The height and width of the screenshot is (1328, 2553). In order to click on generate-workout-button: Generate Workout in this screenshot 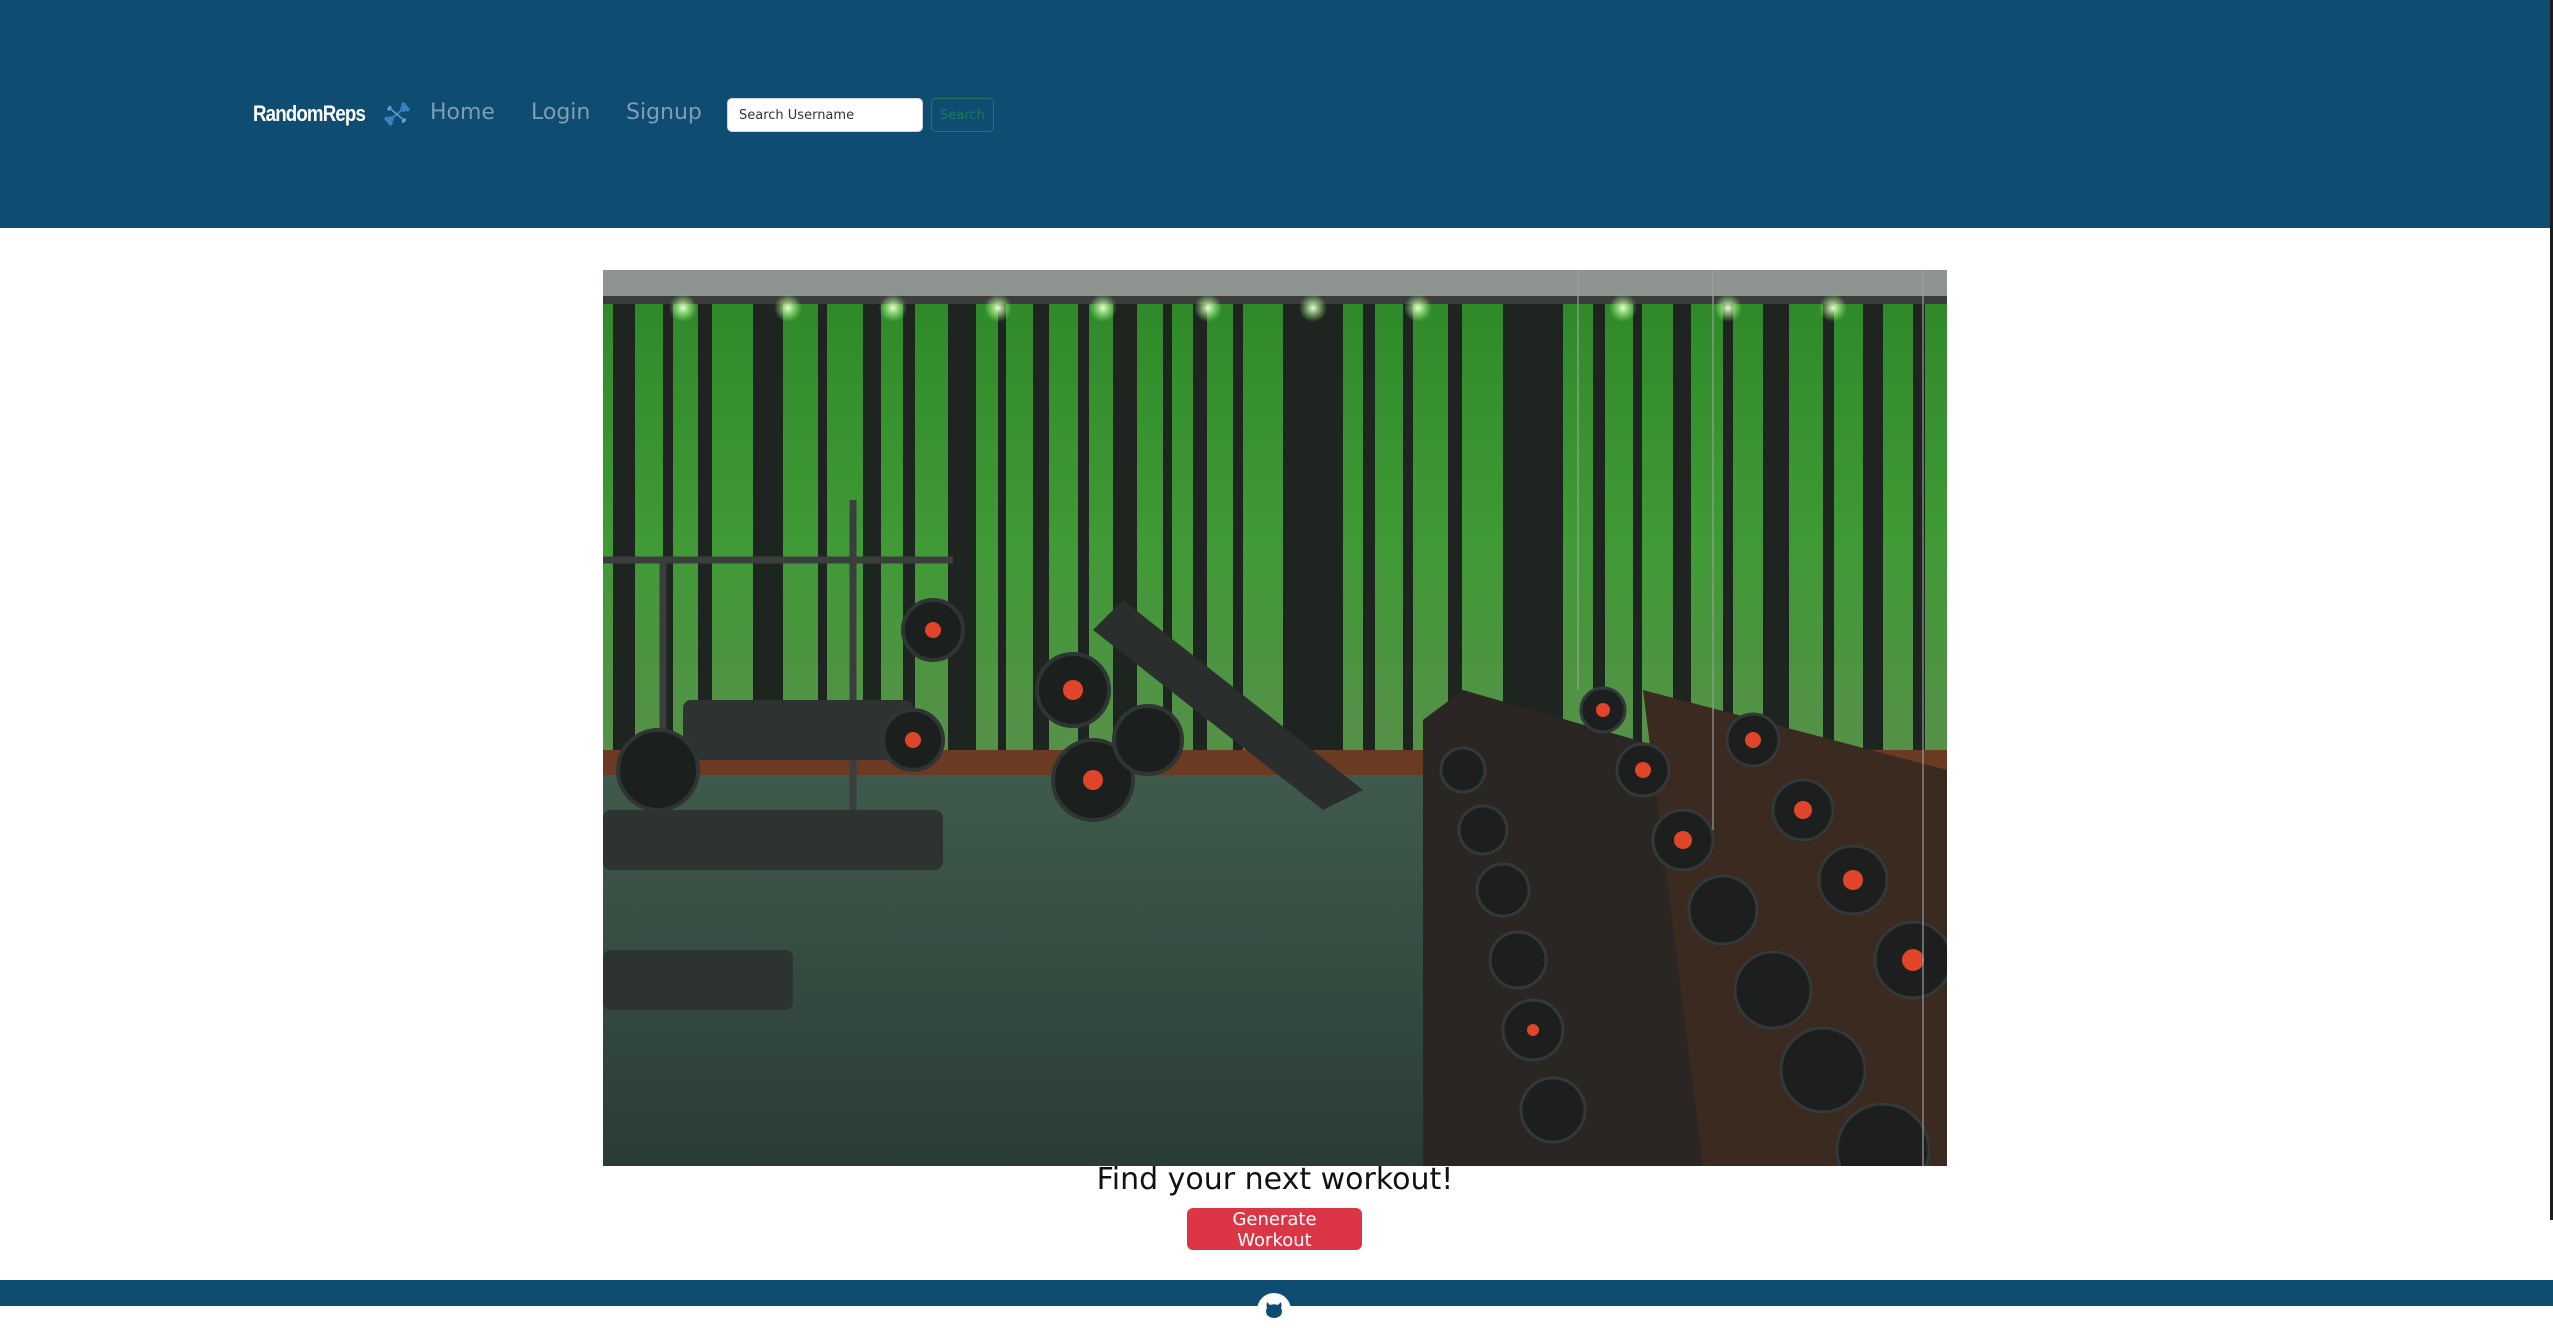, I will do `click(1274, 1229)`.